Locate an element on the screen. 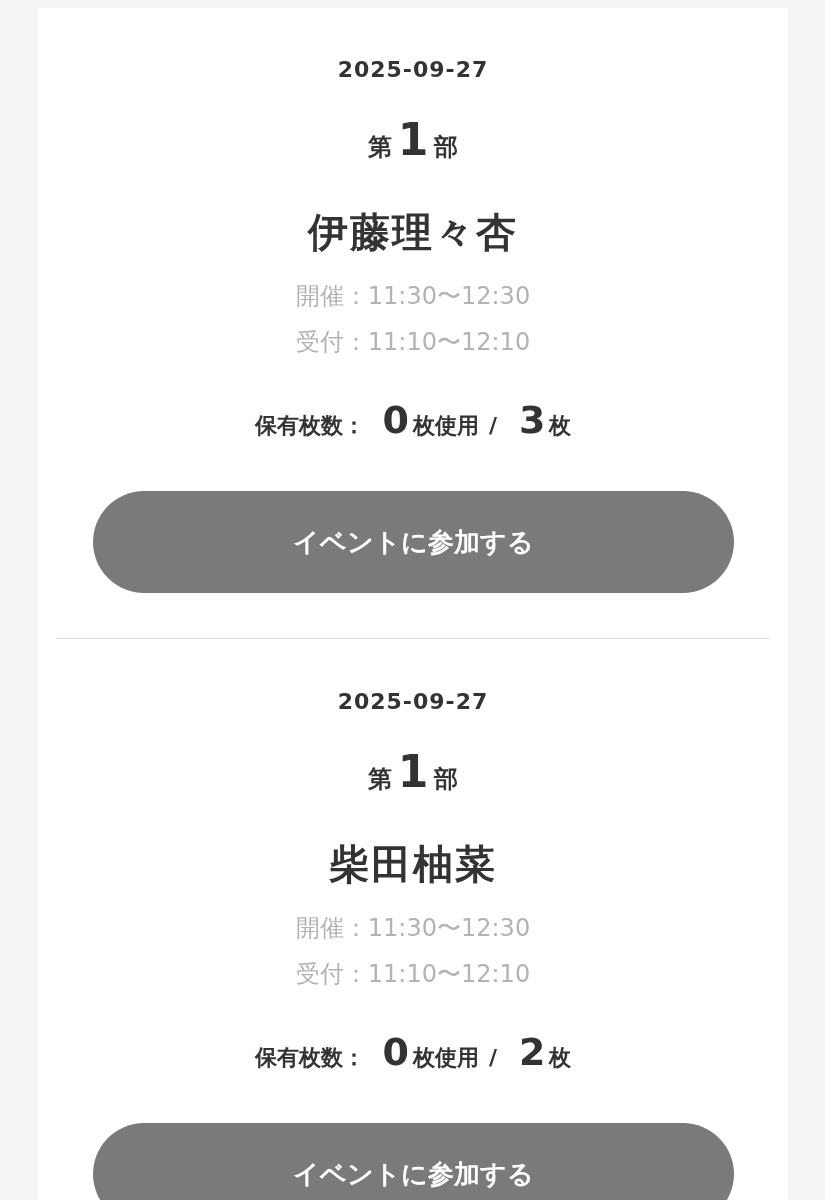 This screenshot has height=1200, width=825. member-name: 柴田柚菜 is located at coordinates (413, 864).